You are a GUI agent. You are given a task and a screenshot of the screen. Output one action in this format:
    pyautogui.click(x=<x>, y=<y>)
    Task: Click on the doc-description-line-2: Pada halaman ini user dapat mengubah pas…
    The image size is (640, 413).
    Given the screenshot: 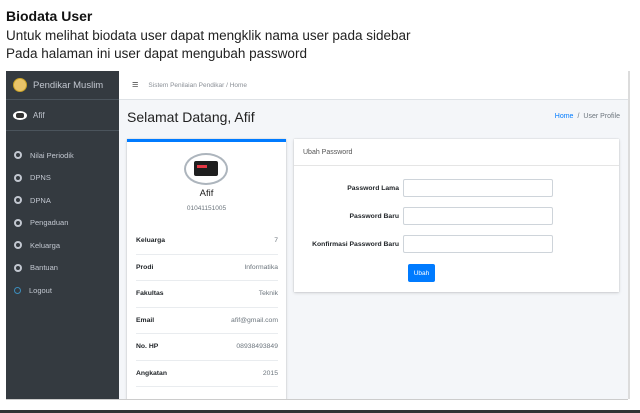 What is the action you would take?
    pyautogui.click(x=156, y=53)
    